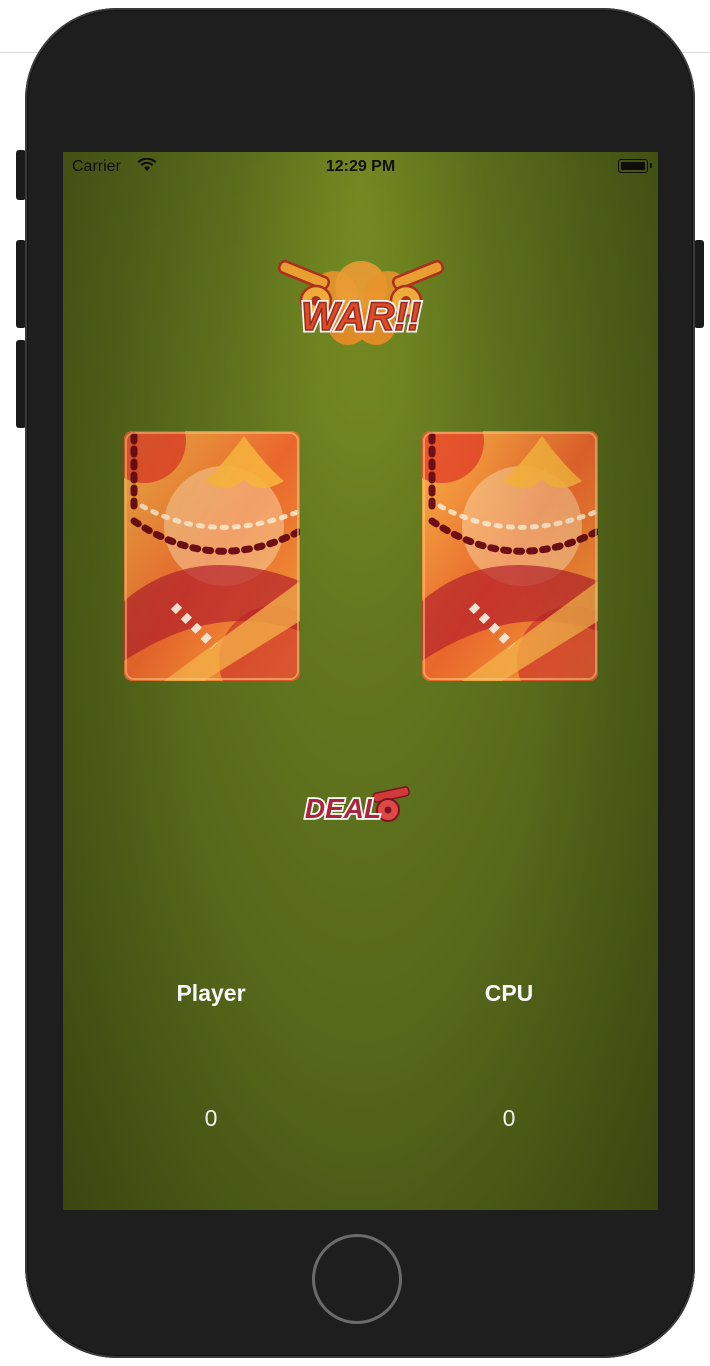 Image resolution: width=710 pixels, height=1366 pixels. I want to click on player-label: Player, so click(211, 993).